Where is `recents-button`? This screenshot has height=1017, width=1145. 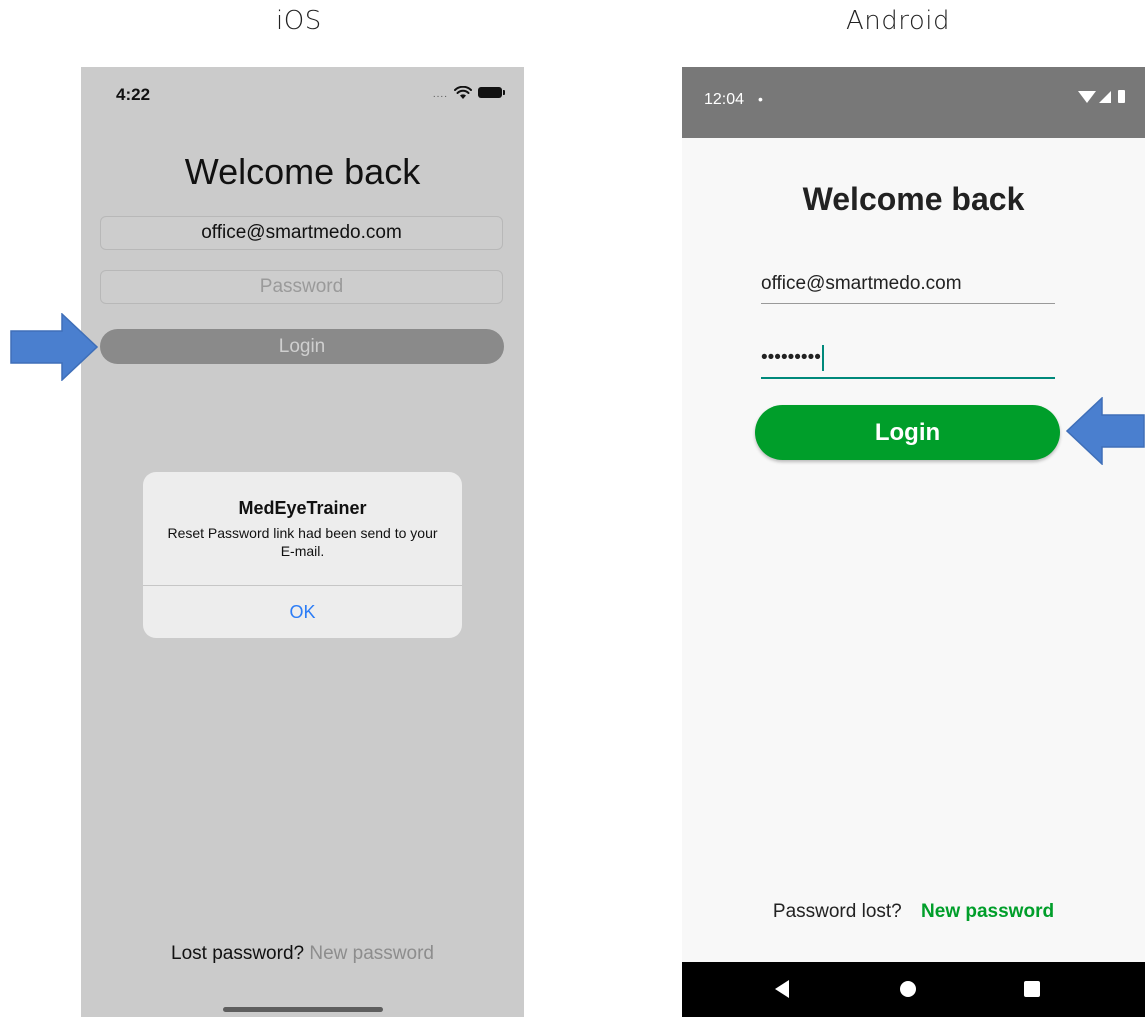
recents-button is located at coordinates (1032, 989).